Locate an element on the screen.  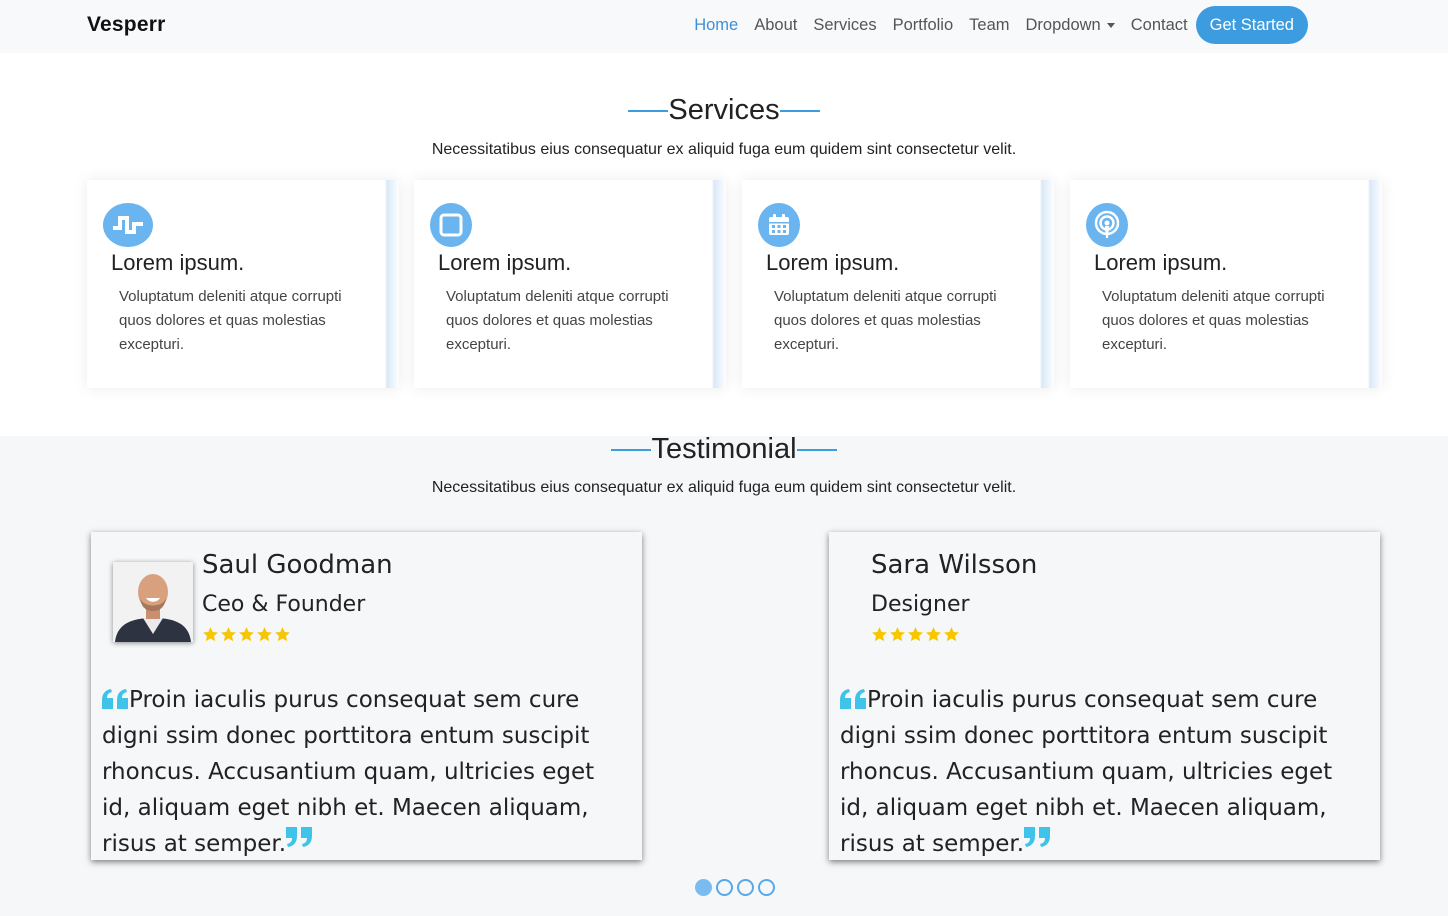
activity-icon is located at coordinates (128, 225).